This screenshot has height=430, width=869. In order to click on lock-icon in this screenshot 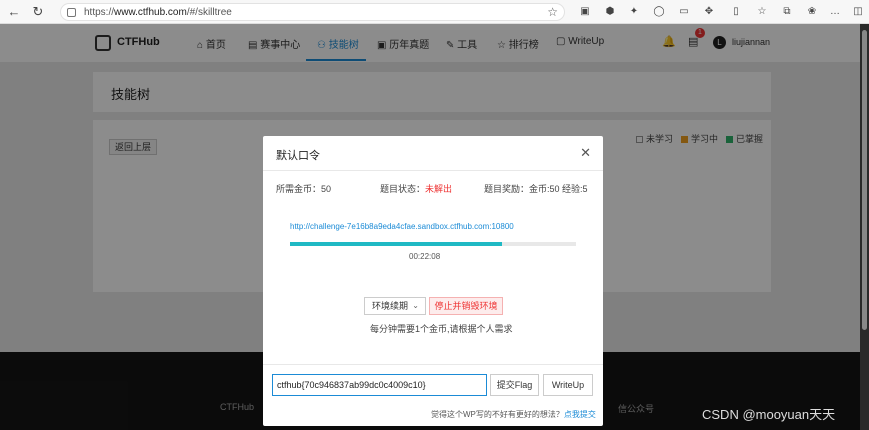, I will do `click(71, 12)`.